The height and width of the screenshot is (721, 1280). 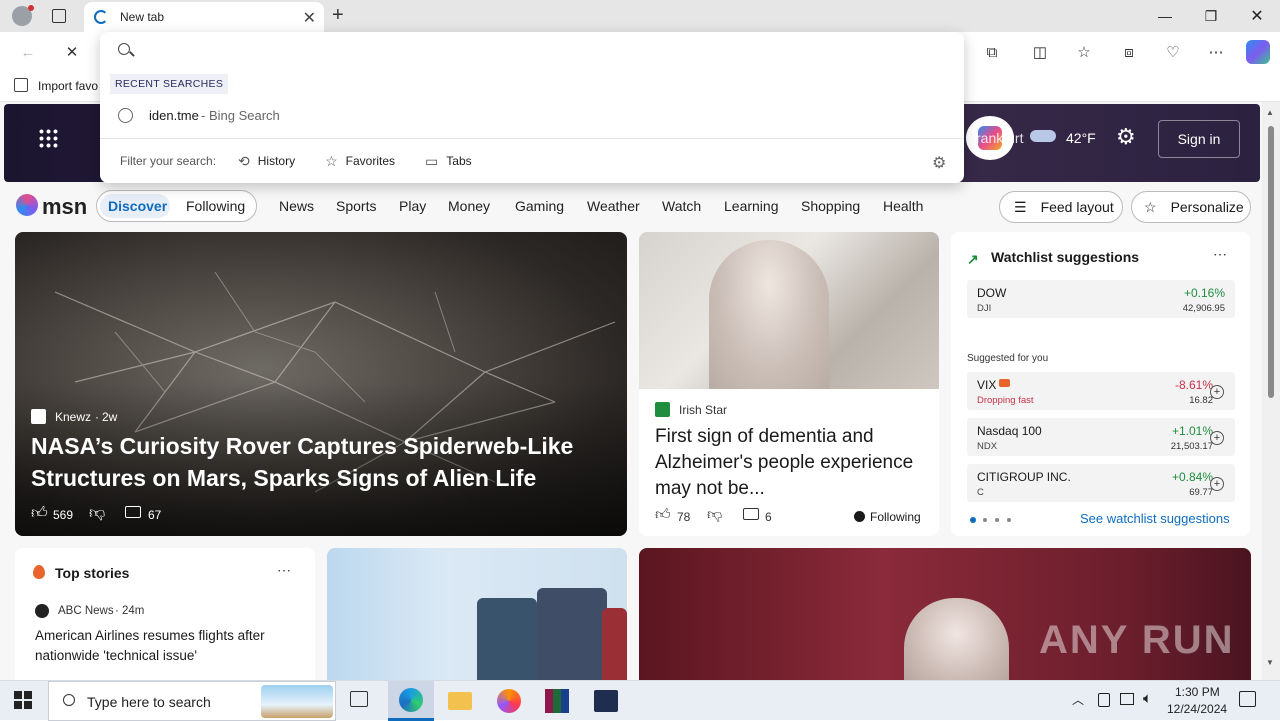 What do you see at coordinates (1271, 262) in the screenshot?
I see `scroll-thumb` at bounding box center [1271, 262].